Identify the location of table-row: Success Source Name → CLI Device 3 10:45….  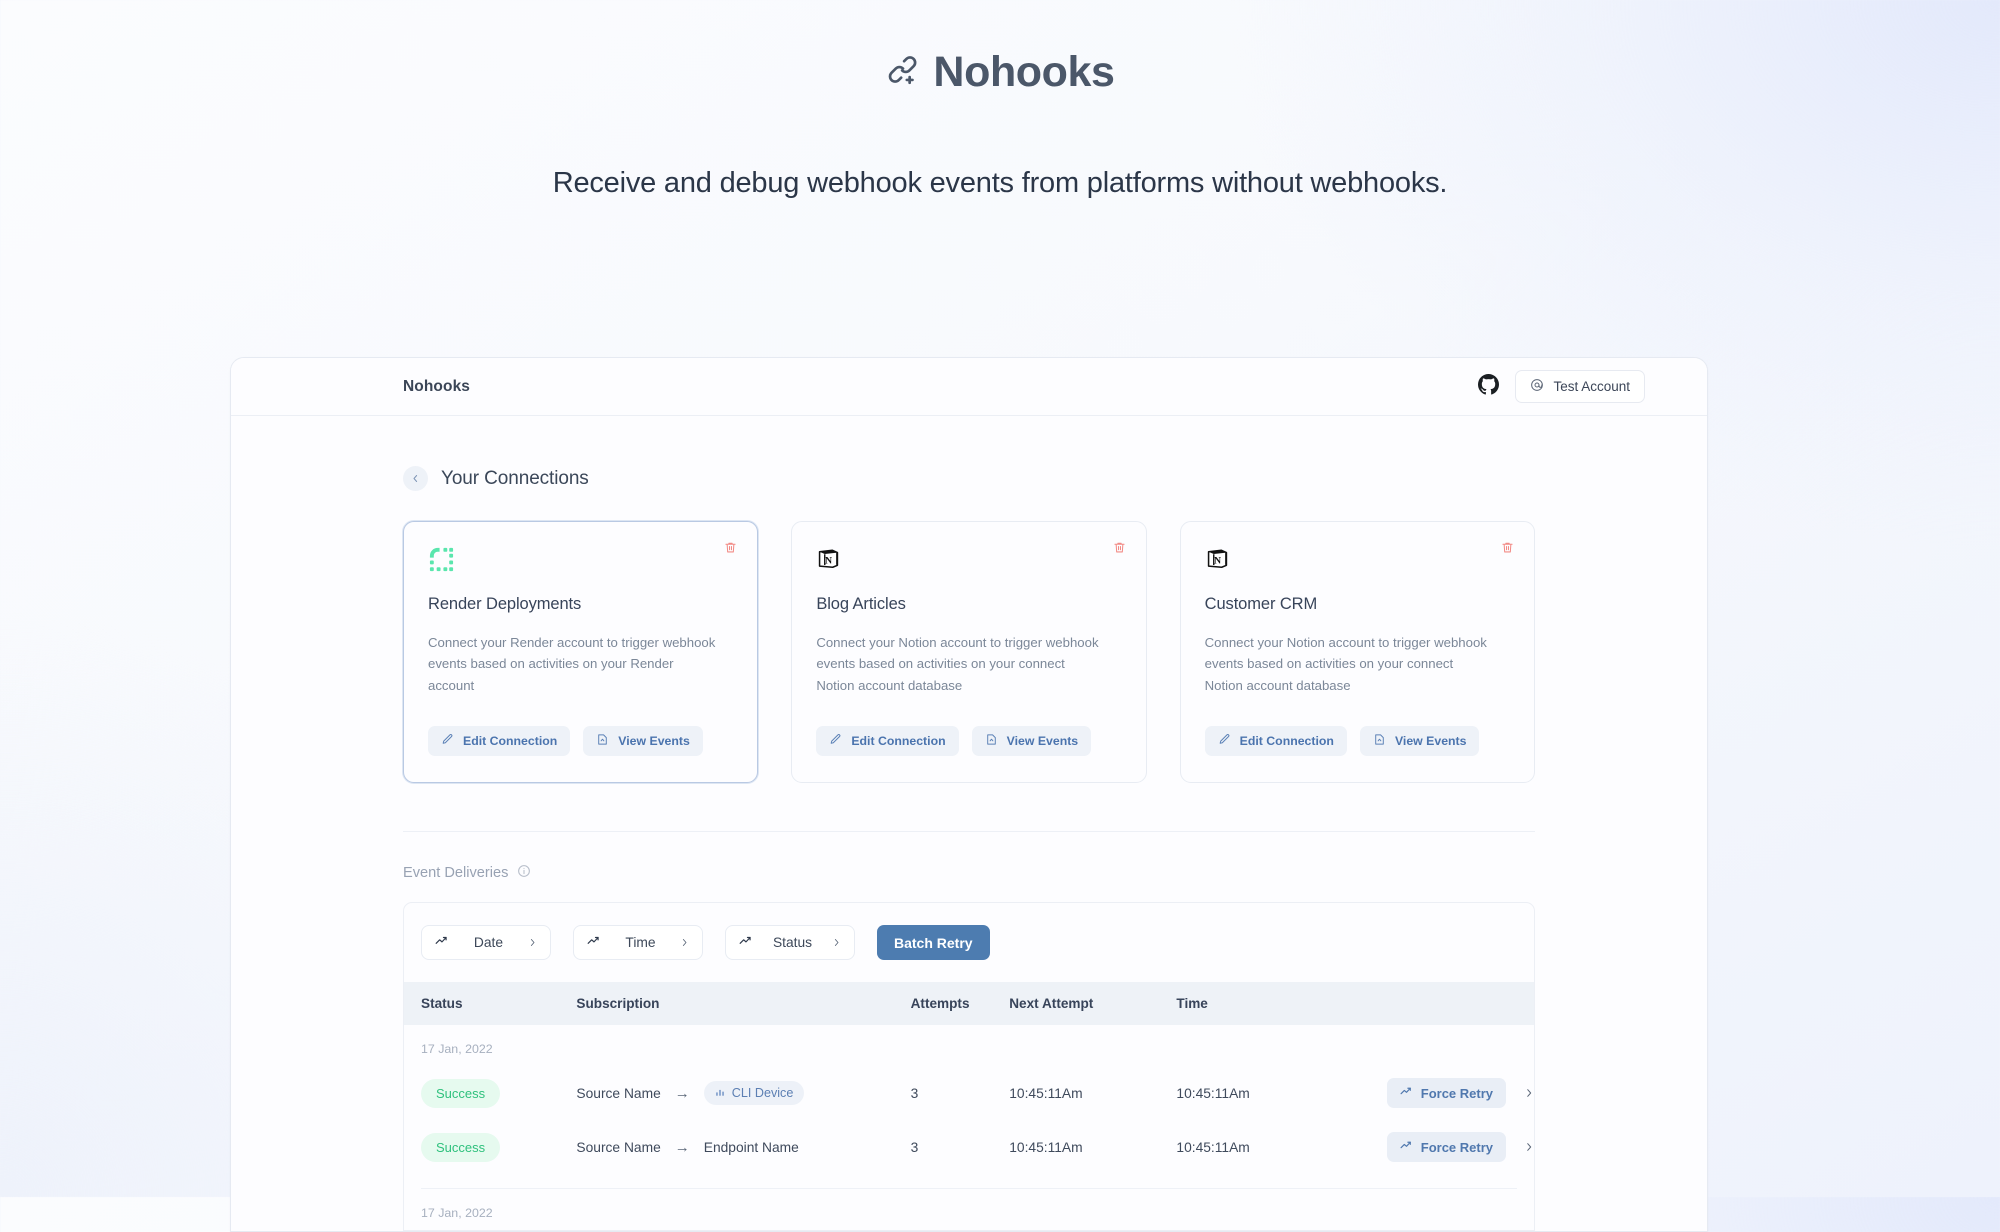
(969, 1093).